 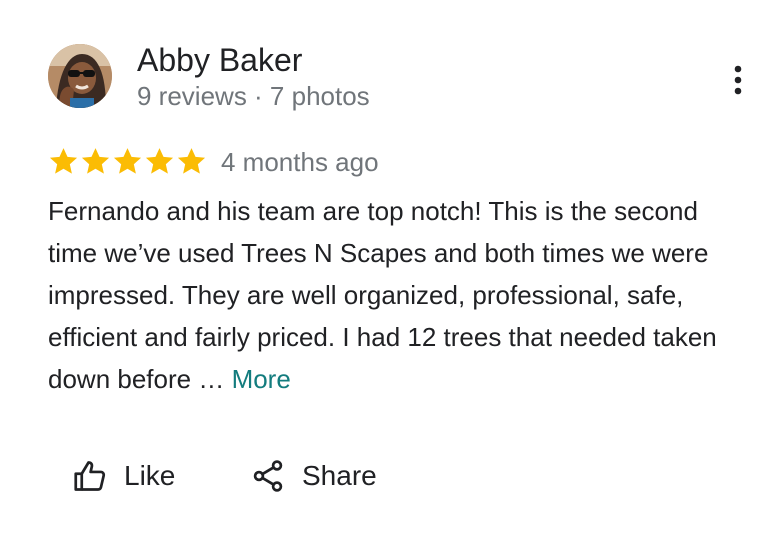 I want to click on like-button: Like, so click(x=123, y=476).